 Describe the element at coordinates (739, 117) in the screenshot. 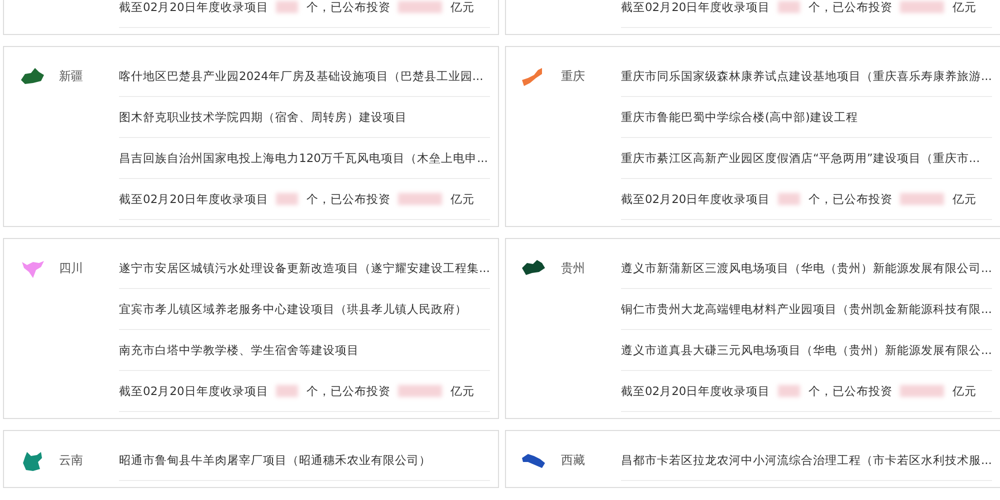

I see `project-link: 重庆市鲁能巴蜀中学综合楼(高中部)建设工程` at that location.